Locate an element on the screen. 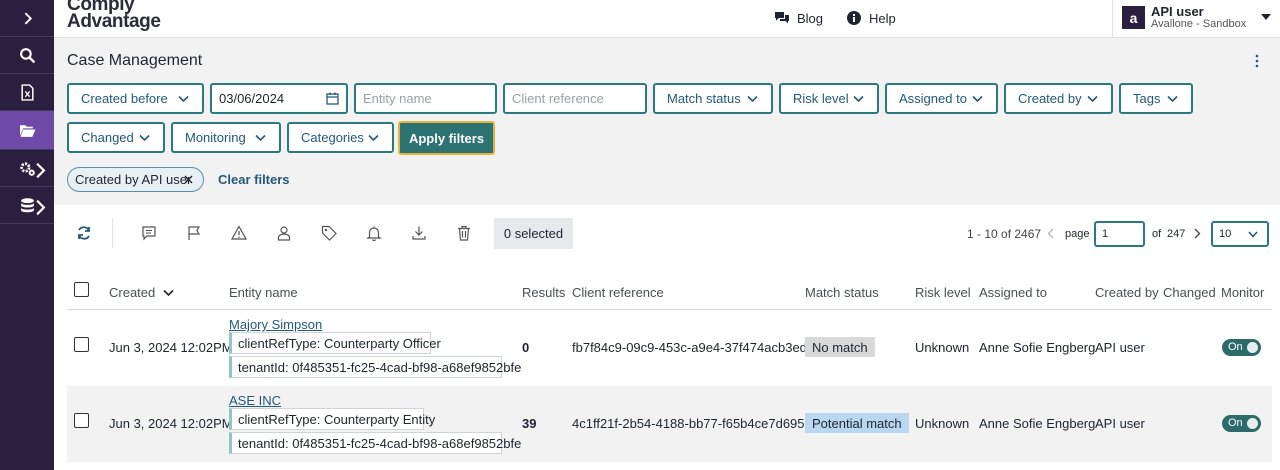 Image resolution: width=1280 pixels, height=470 pixels. monitoring-filter: Monitoring is located at coordinates (226, 137).